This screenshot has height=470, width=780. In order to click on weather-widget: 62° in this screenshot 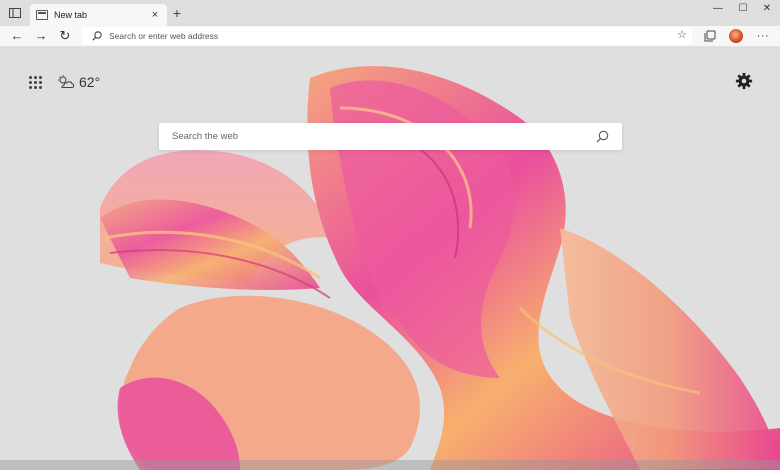, I will do `click(78, 82)`.